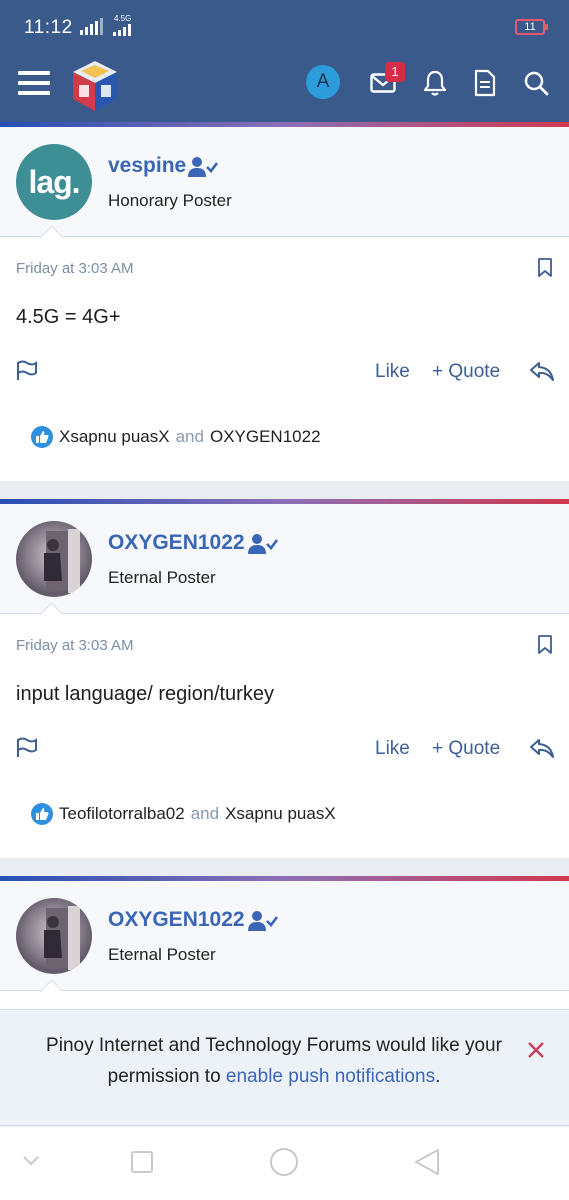 Image resolution: width=569 pixels, height=1200 pixels. What do you see at coordinates (142, 1162) in the screenshot?
I see `recents-square-icon` at bounding box center [142, 1162].